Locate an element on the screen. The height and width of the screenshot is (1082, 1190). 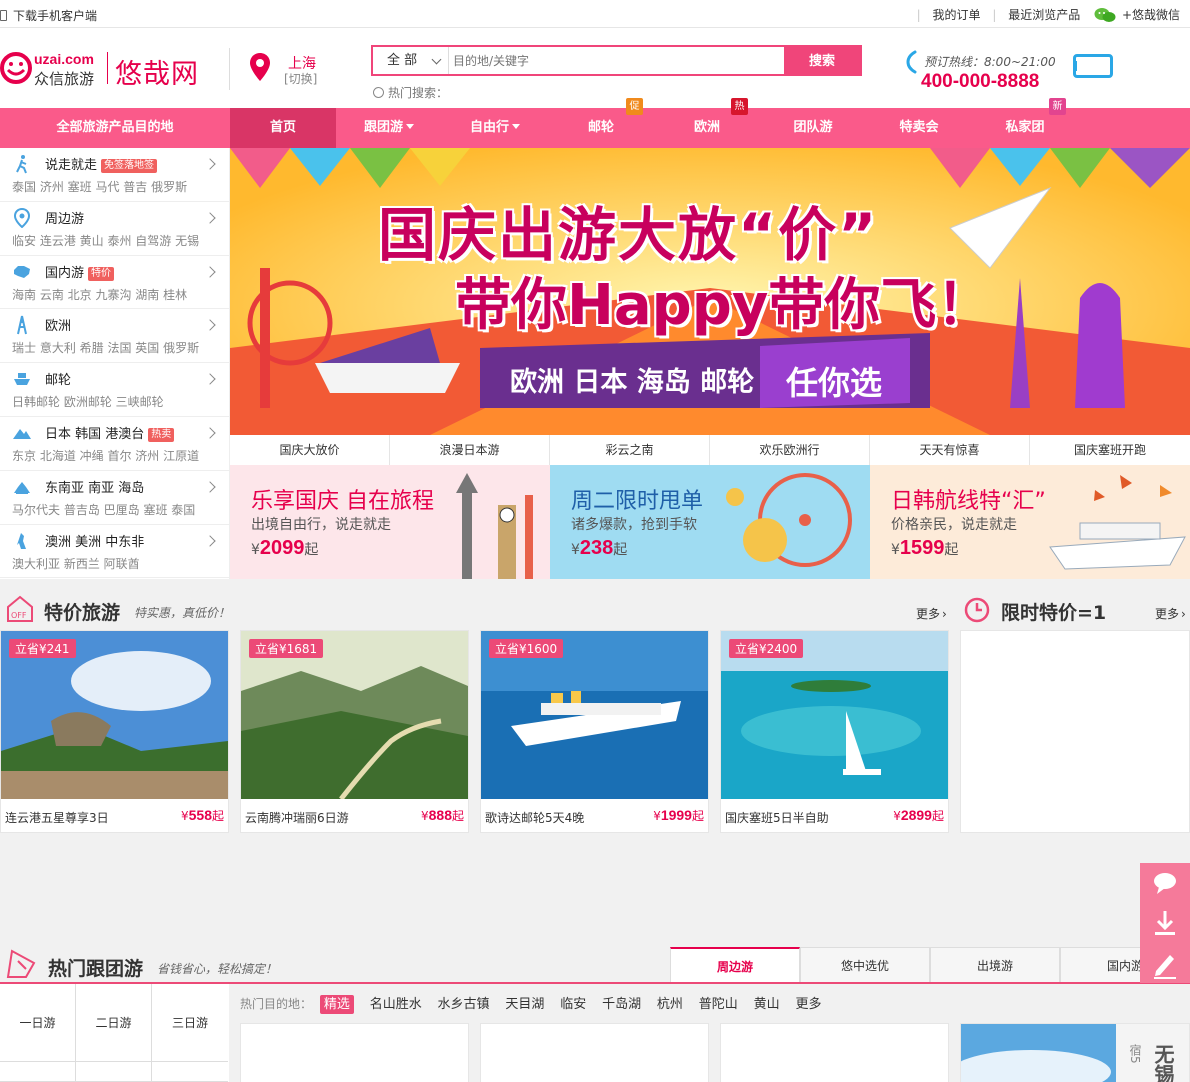
deal-card: 立省¥241 连云港五星尊享3日 ¥558起 is located at coordinates (114, 731).